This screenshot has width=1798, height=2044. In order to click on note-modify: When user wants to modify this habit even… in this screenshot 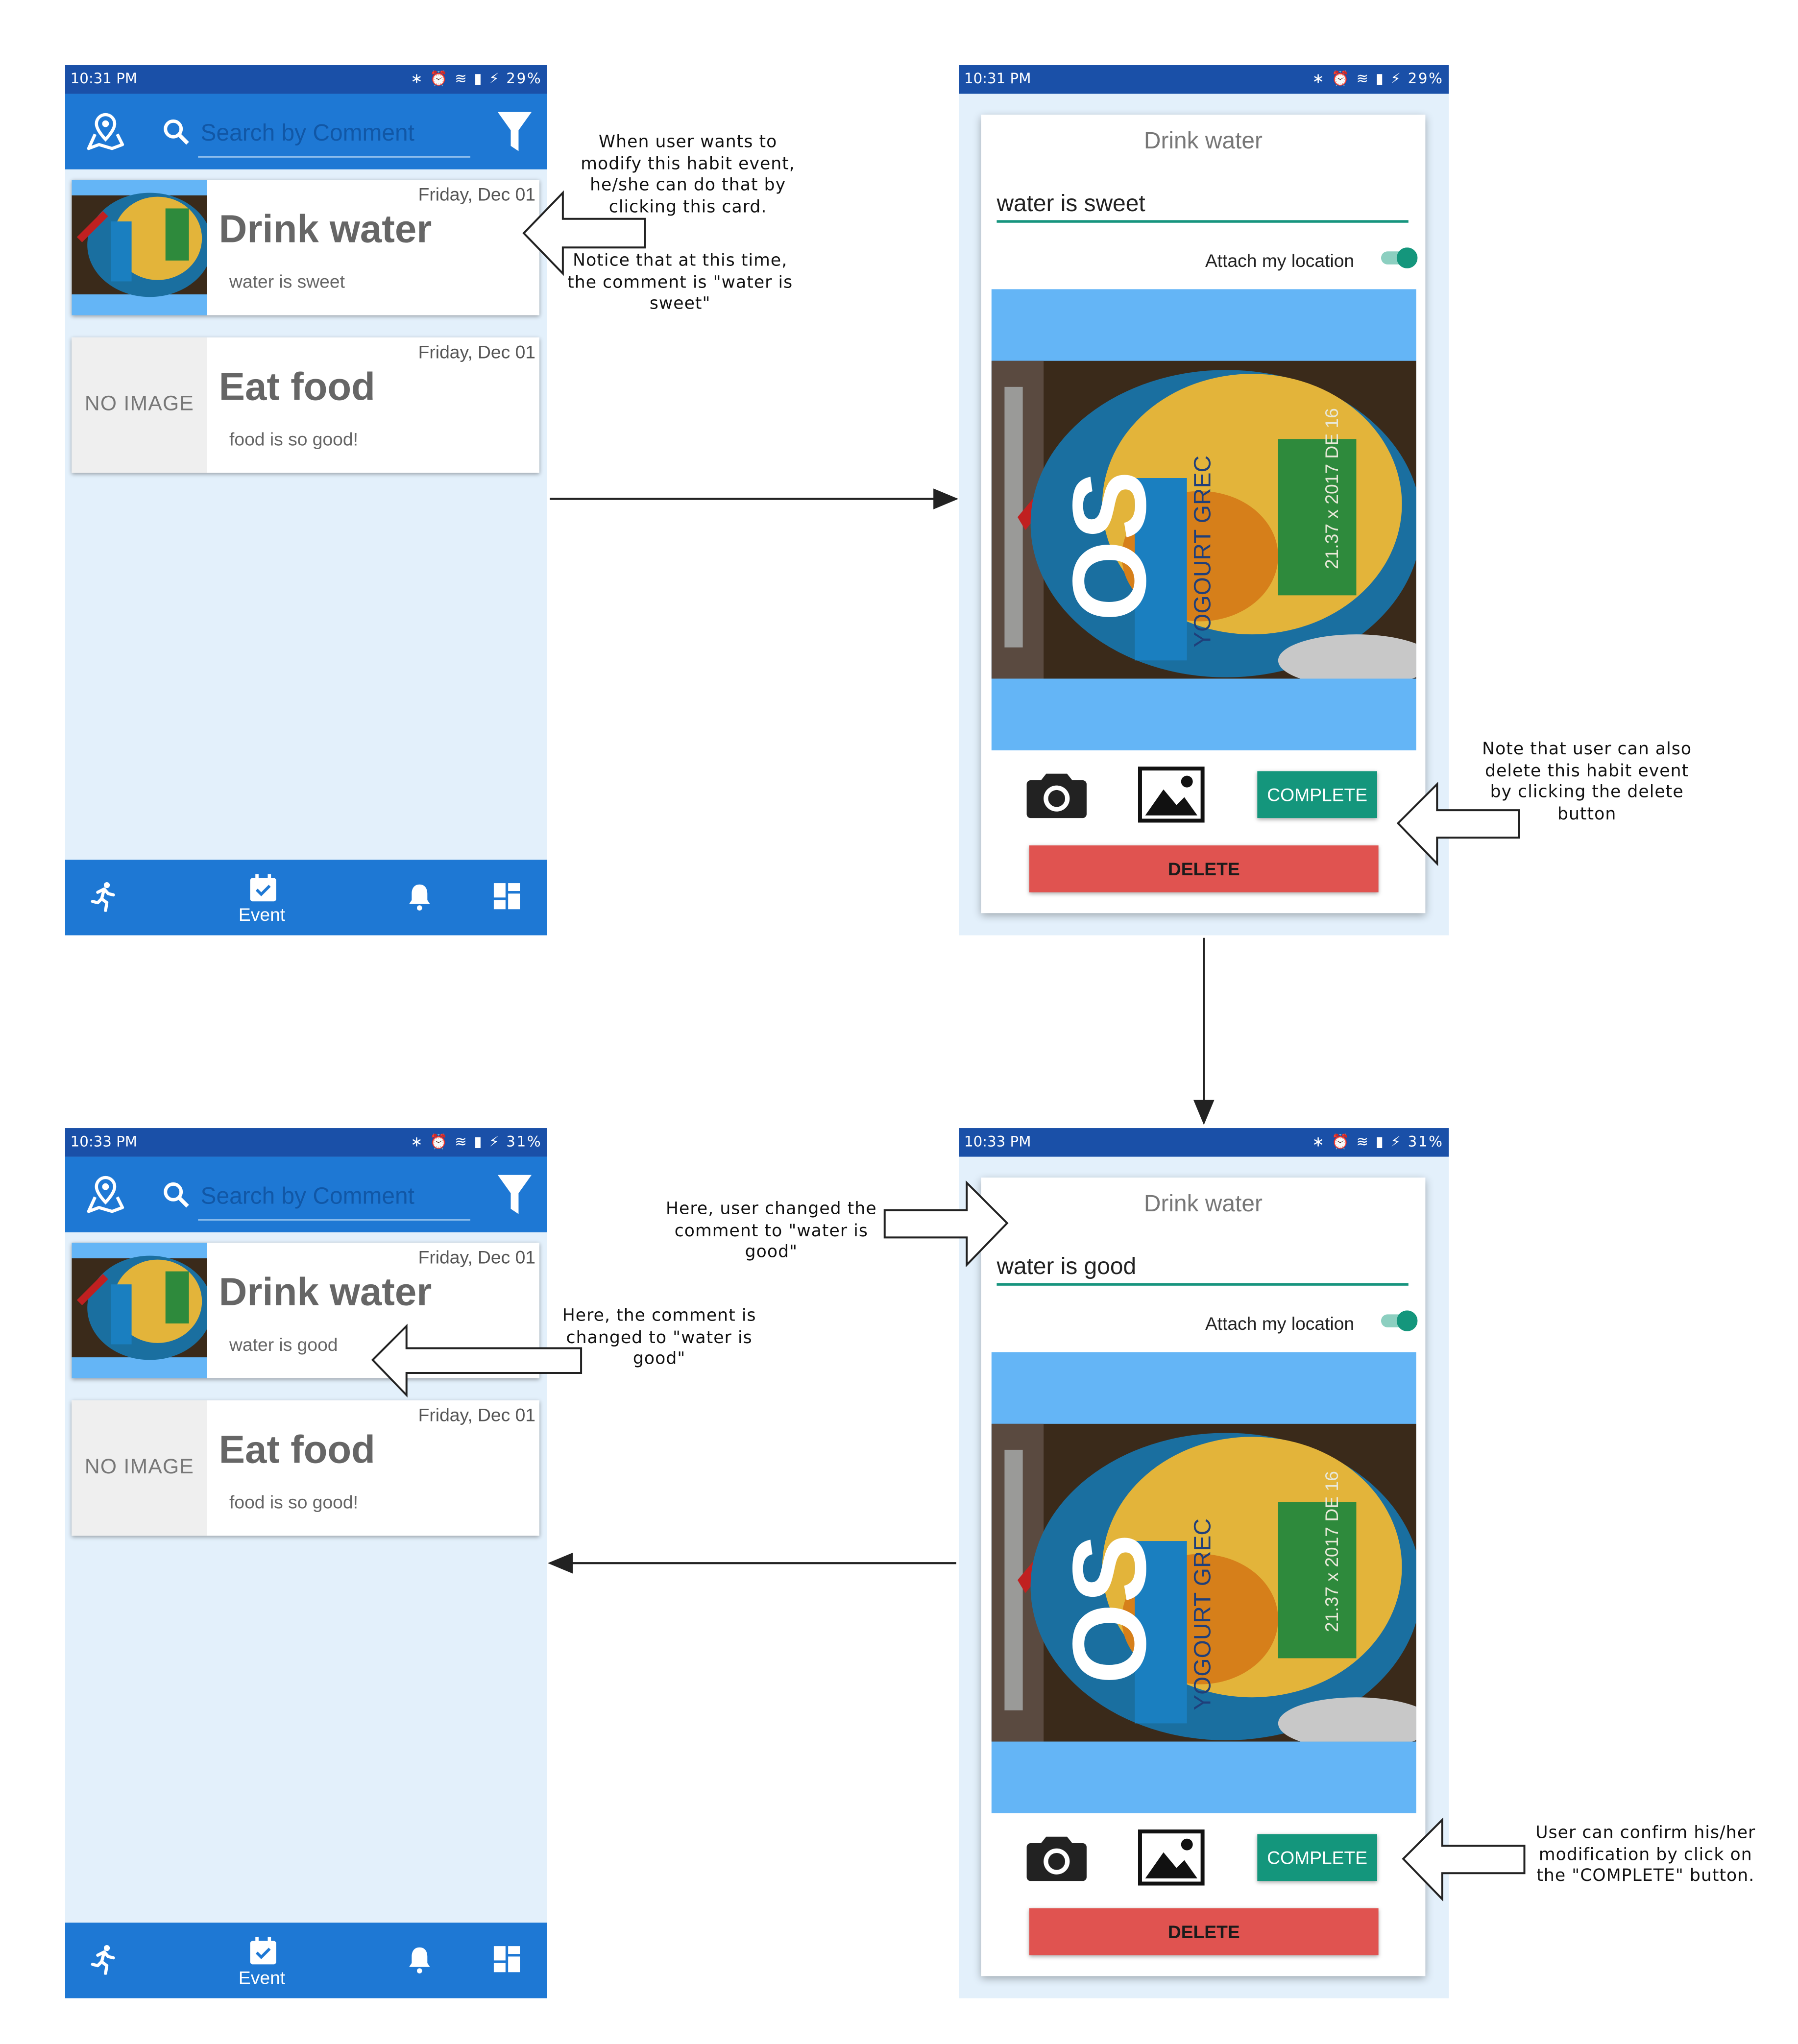, I will do `click(688, 175)`.